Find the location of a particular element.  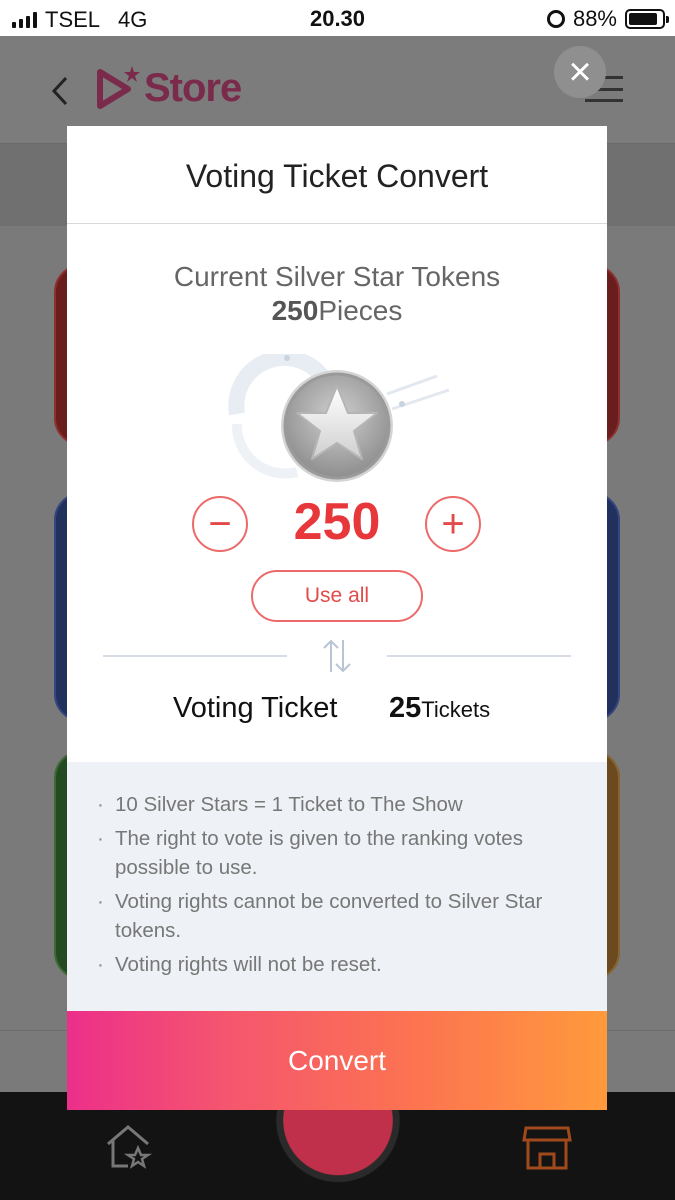

current-tokens-text: Current Silver Star Tokens 250Pieces is located at coordinates (337, 276).